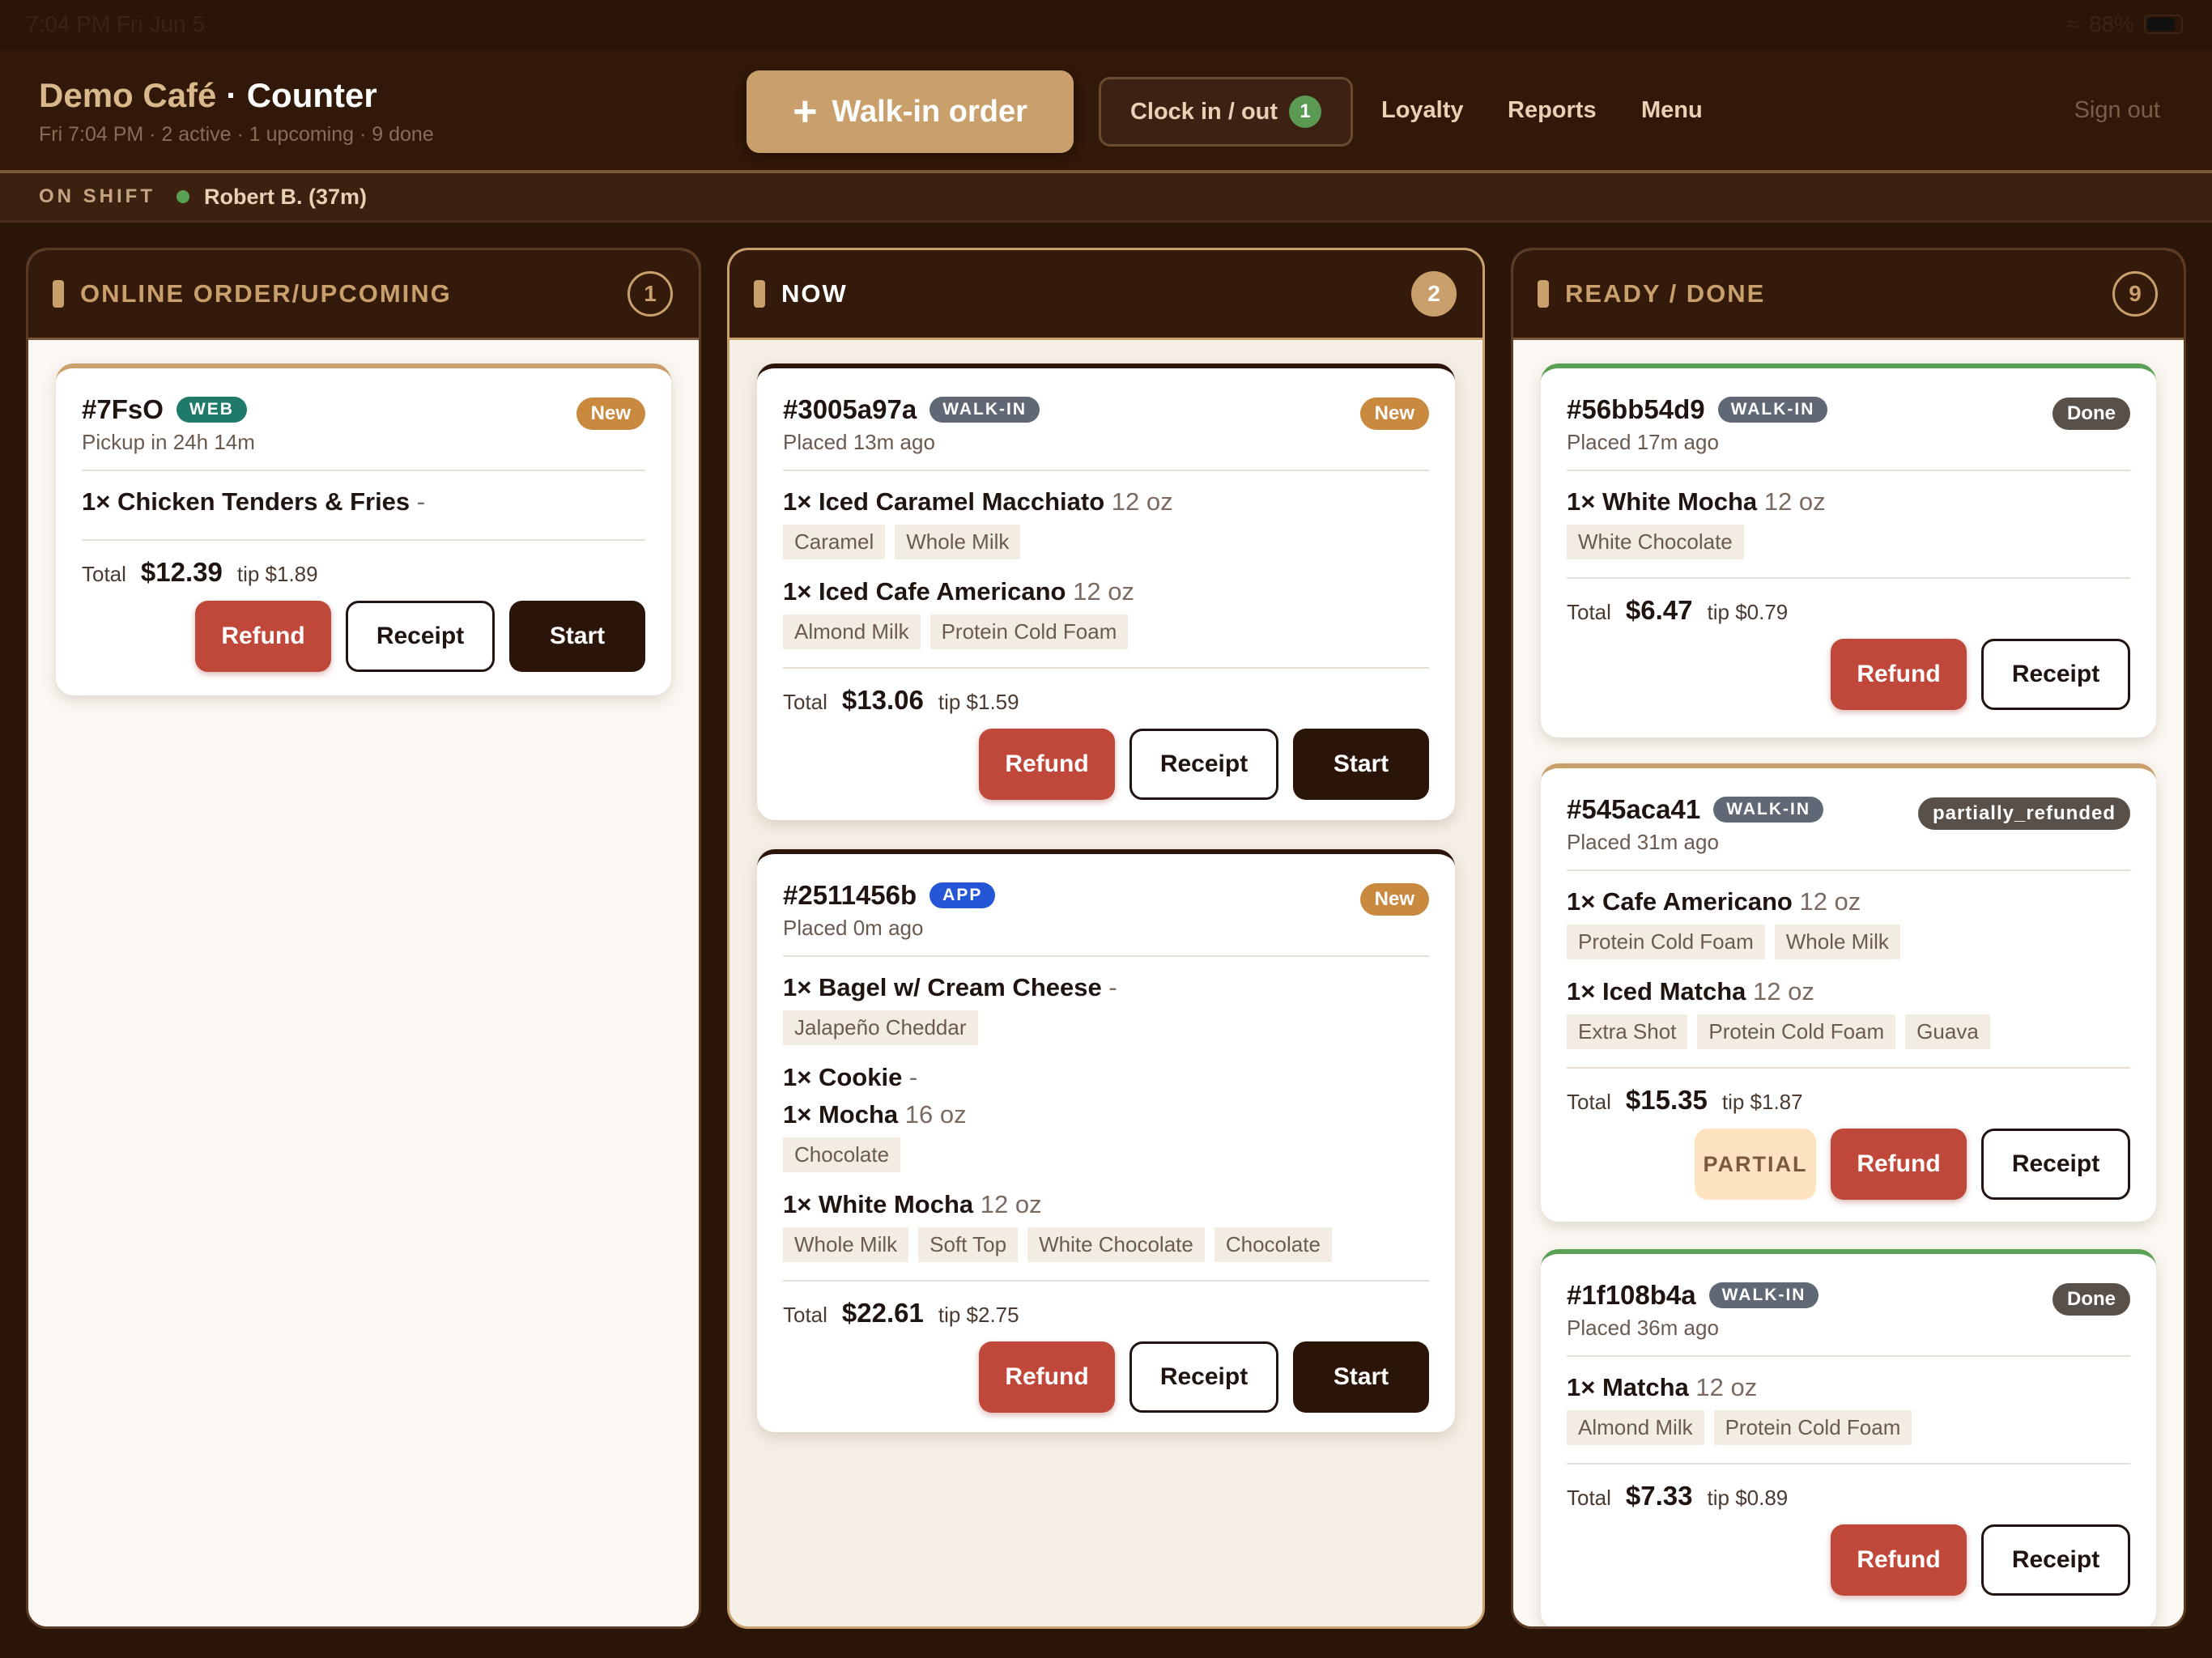 This screenshot has height=1658, width=2212. What do you see at coordinates (183, 196) in the screenshot?
I see `online-dot-icon` at bounding box center [183, 196].